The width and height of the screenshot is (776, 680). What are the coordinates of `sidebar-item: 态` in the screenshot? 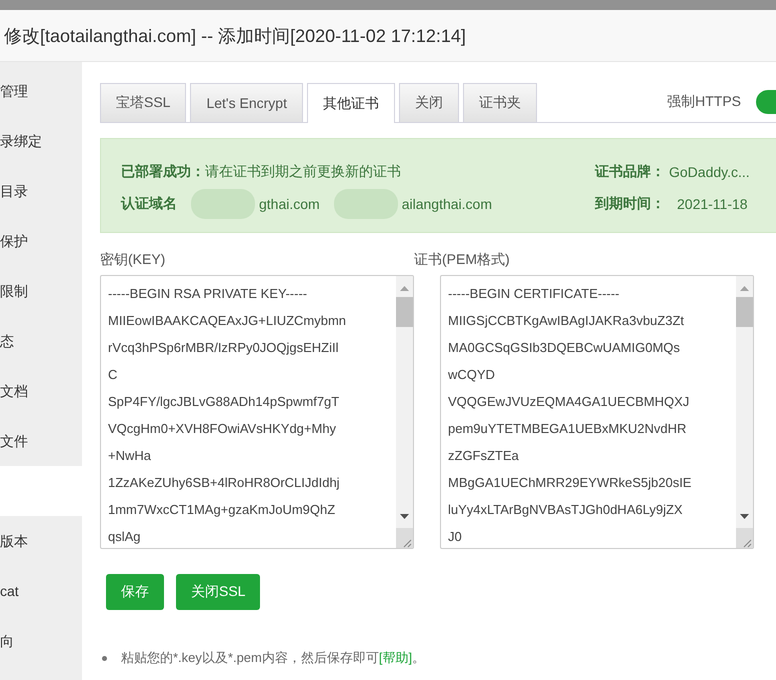 It's located at (41, 341).